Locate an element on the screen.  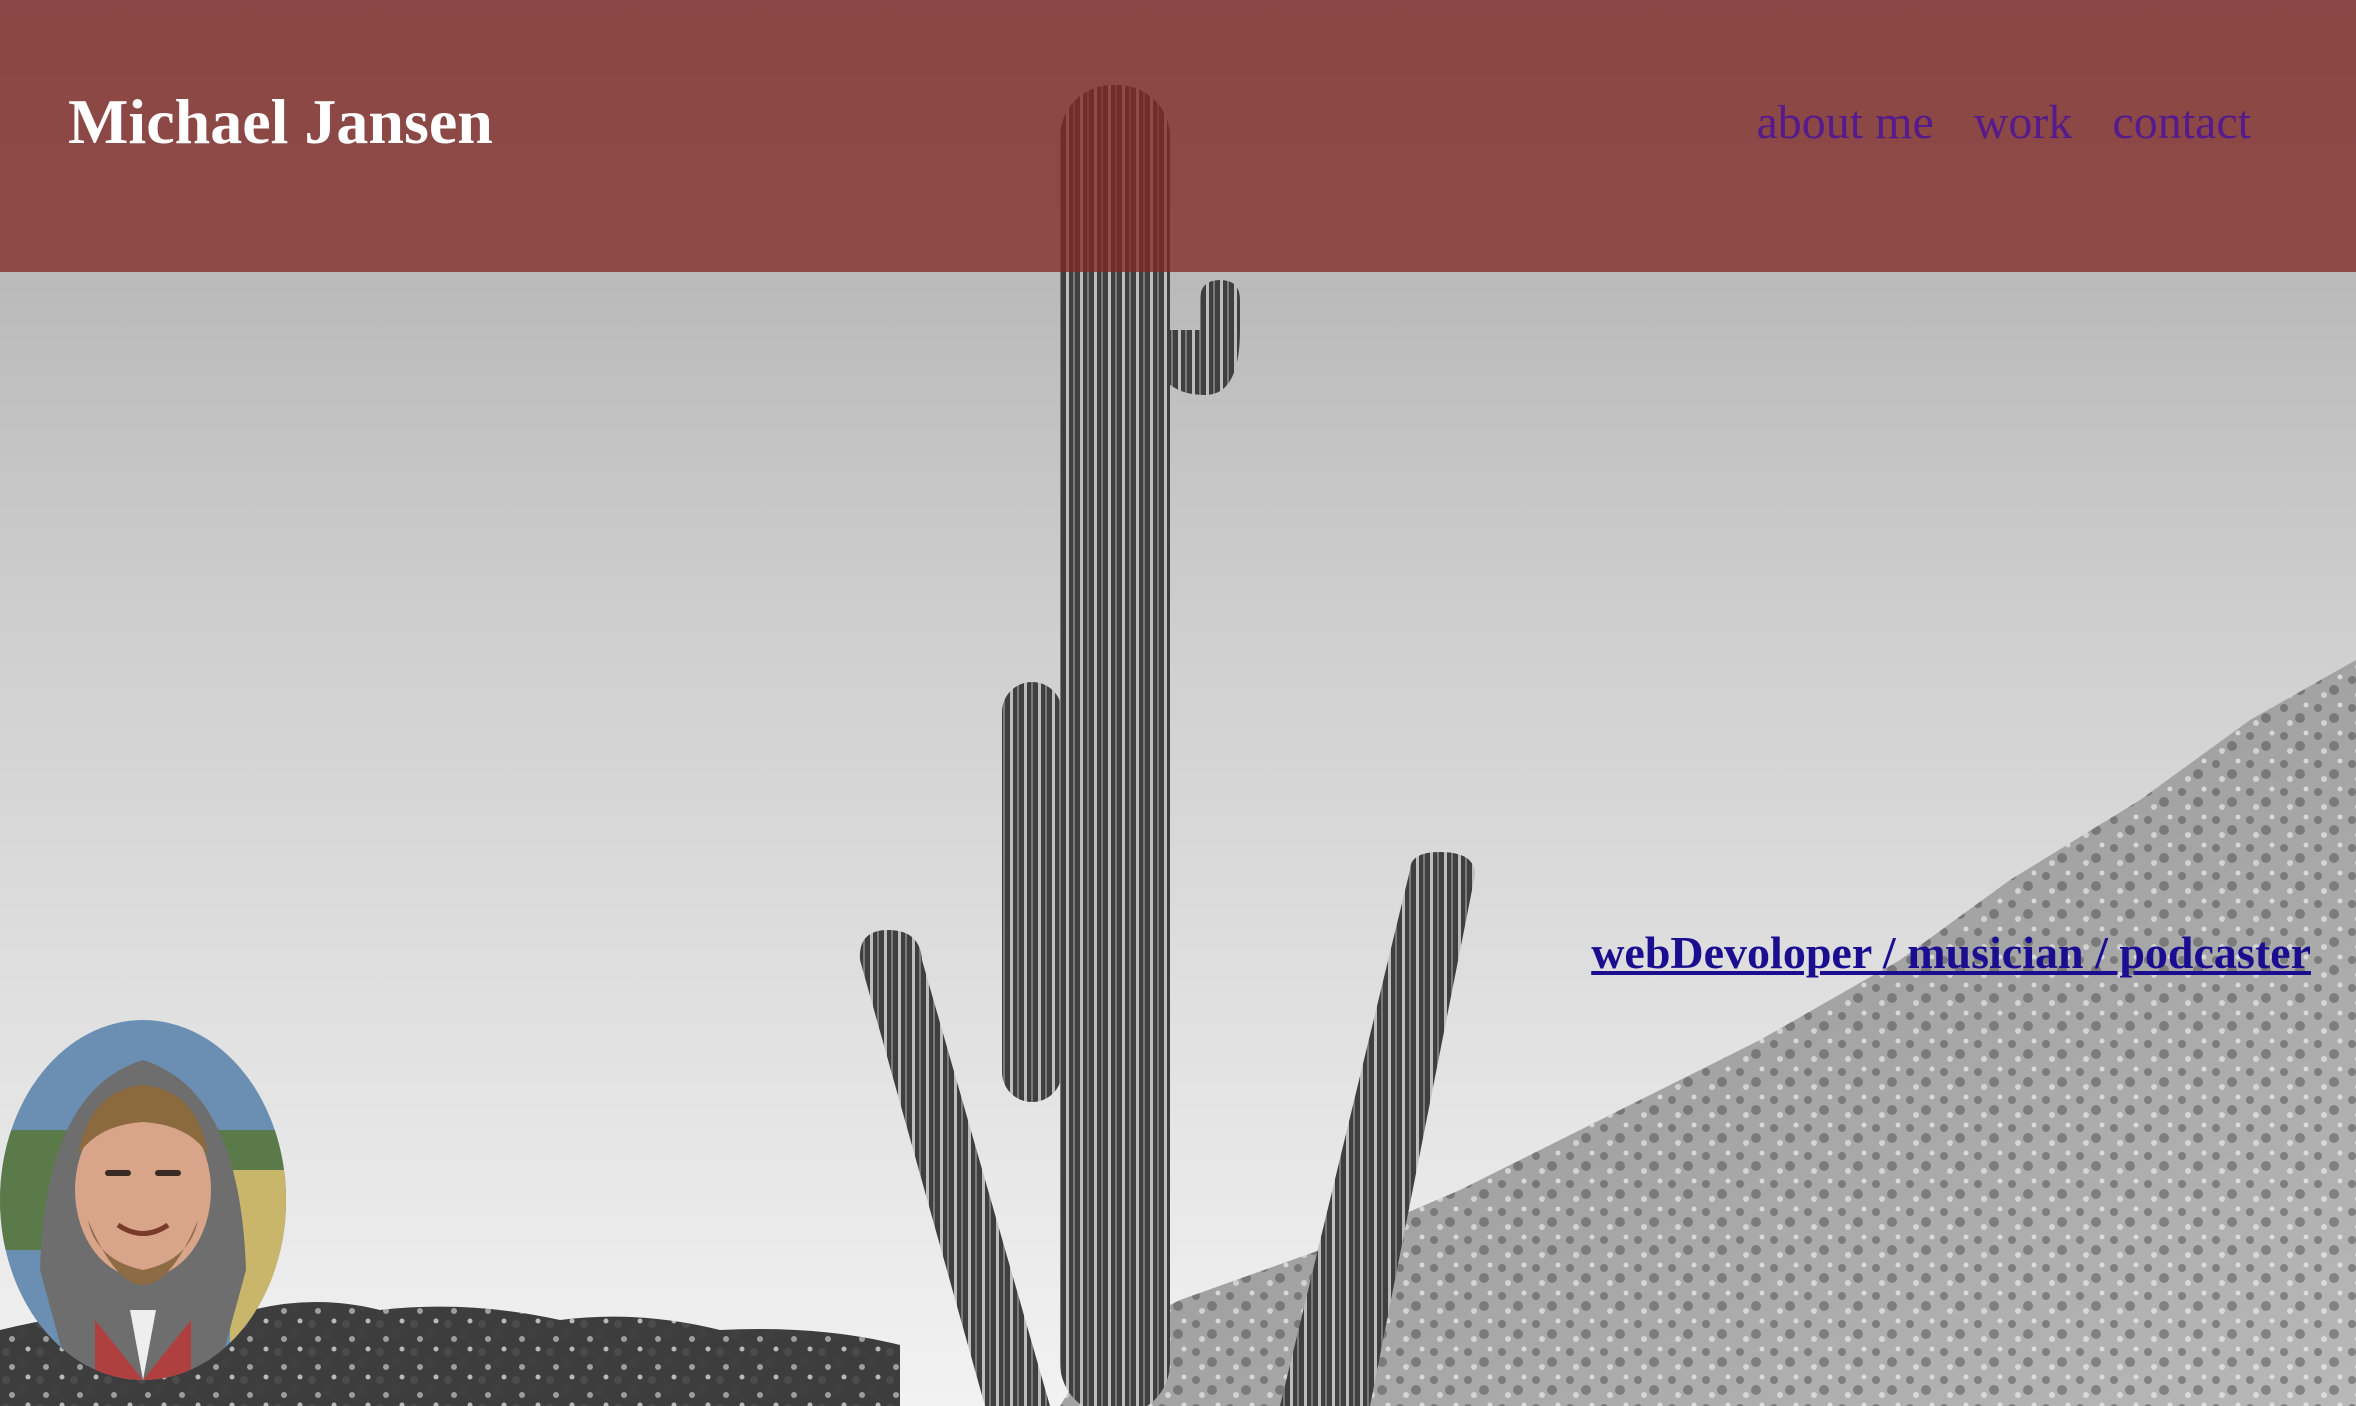
nav-link-about-me: about me is located at coordinates (1844, 123).